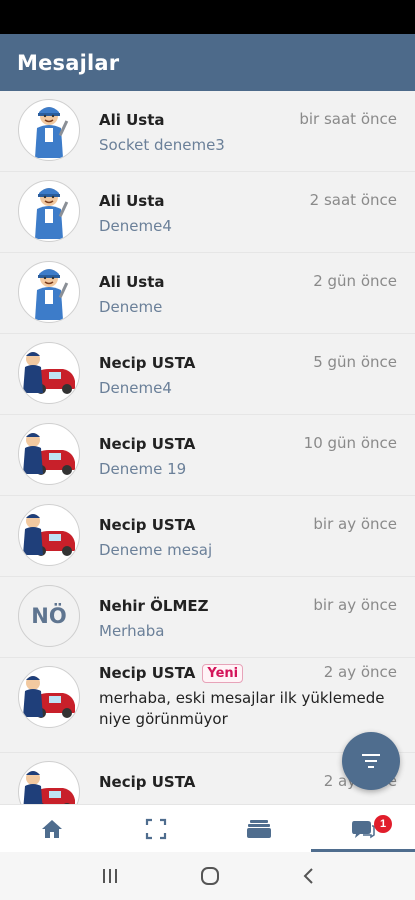 The height and width of the screenshot is (900, 415). I want to click on nav-messages, so click(363, 828).